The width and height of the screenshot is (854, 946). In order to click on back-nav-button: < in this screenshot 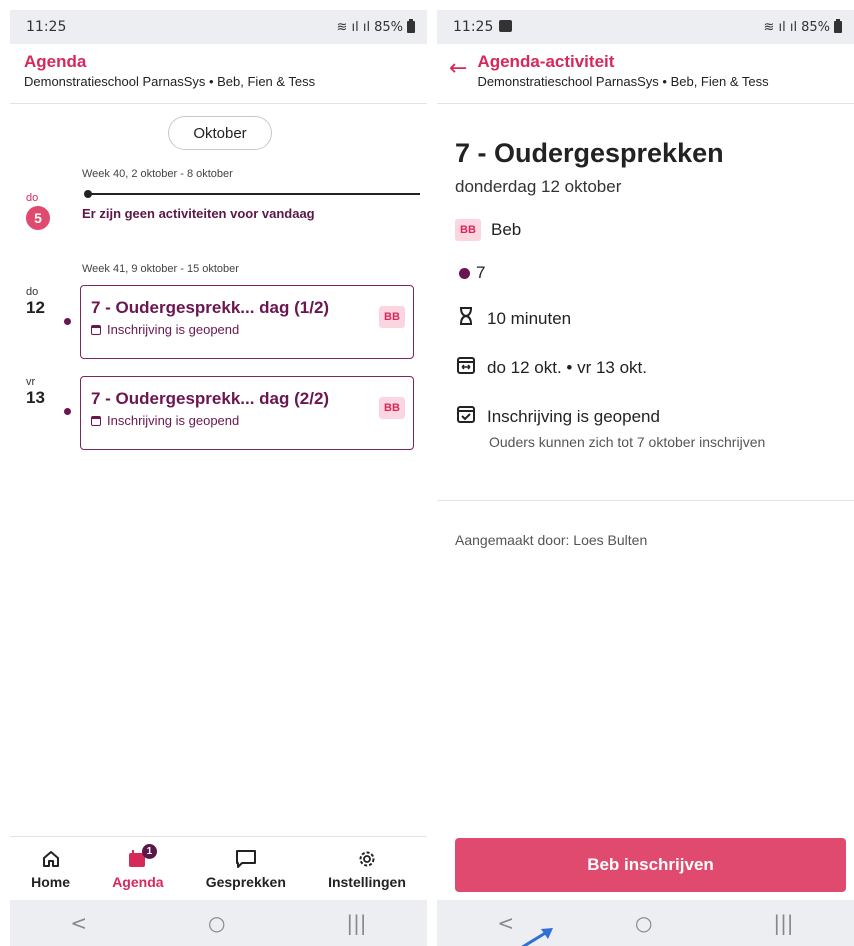, I will do `click(78, 923)`.